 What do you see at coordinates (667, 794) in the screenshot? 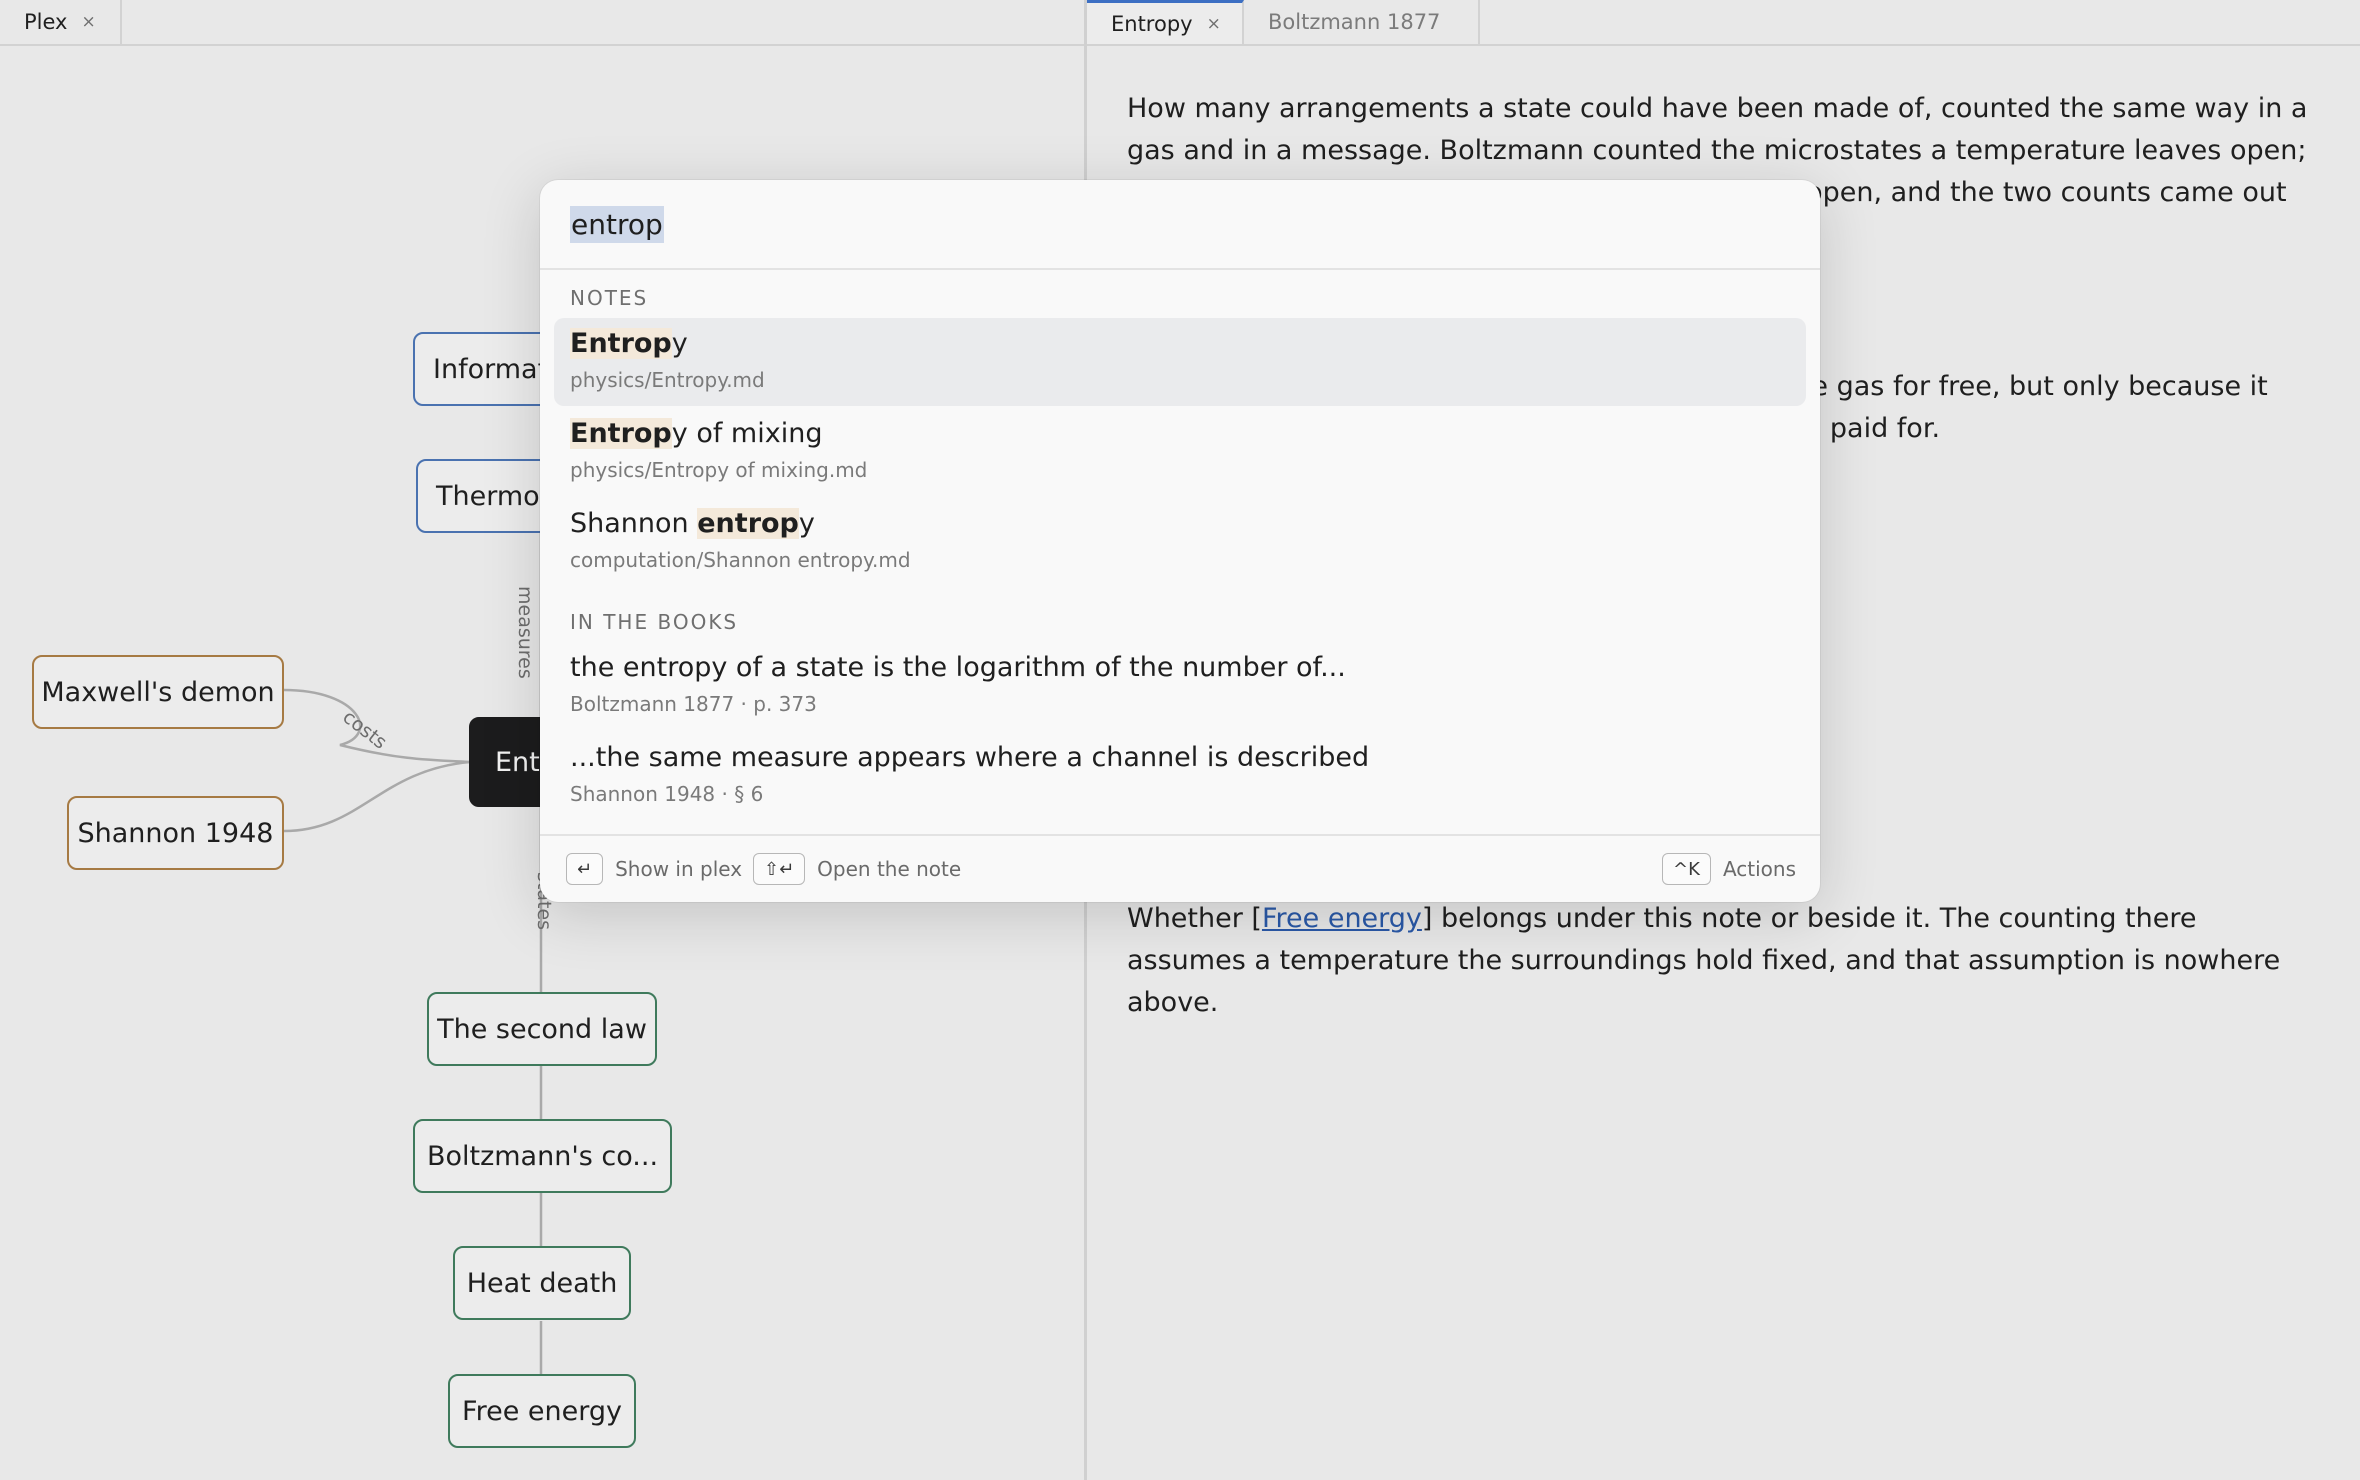
I see `passage-source: Shannon 1948 · § 6` at bounding box center [667, 794].